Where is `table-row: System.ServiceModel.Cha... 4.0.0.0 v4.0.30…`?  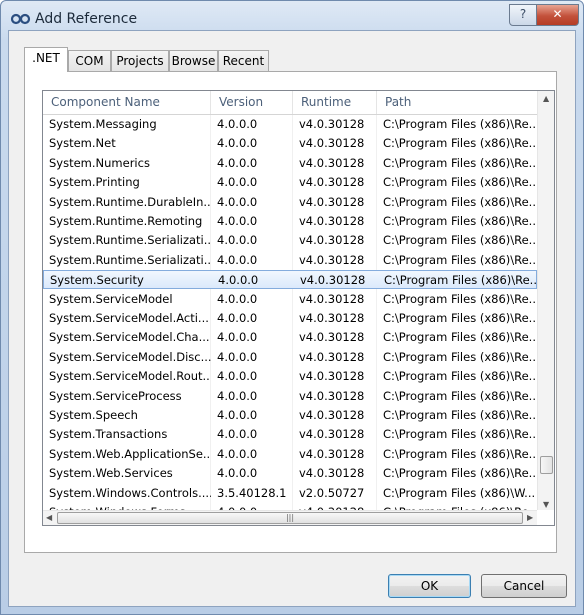 table-row: System.ServiceModel.Cha... 4.0.0.0 v4.0.30… is located at coordinates (290, 337).